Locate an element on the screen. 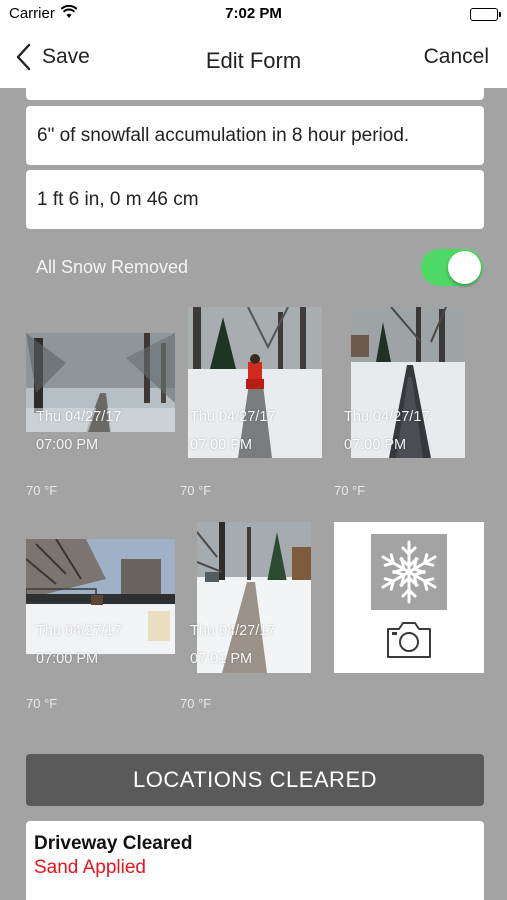 The image size is (507, 900). previous-field-card is located at coordinates (255, 94).